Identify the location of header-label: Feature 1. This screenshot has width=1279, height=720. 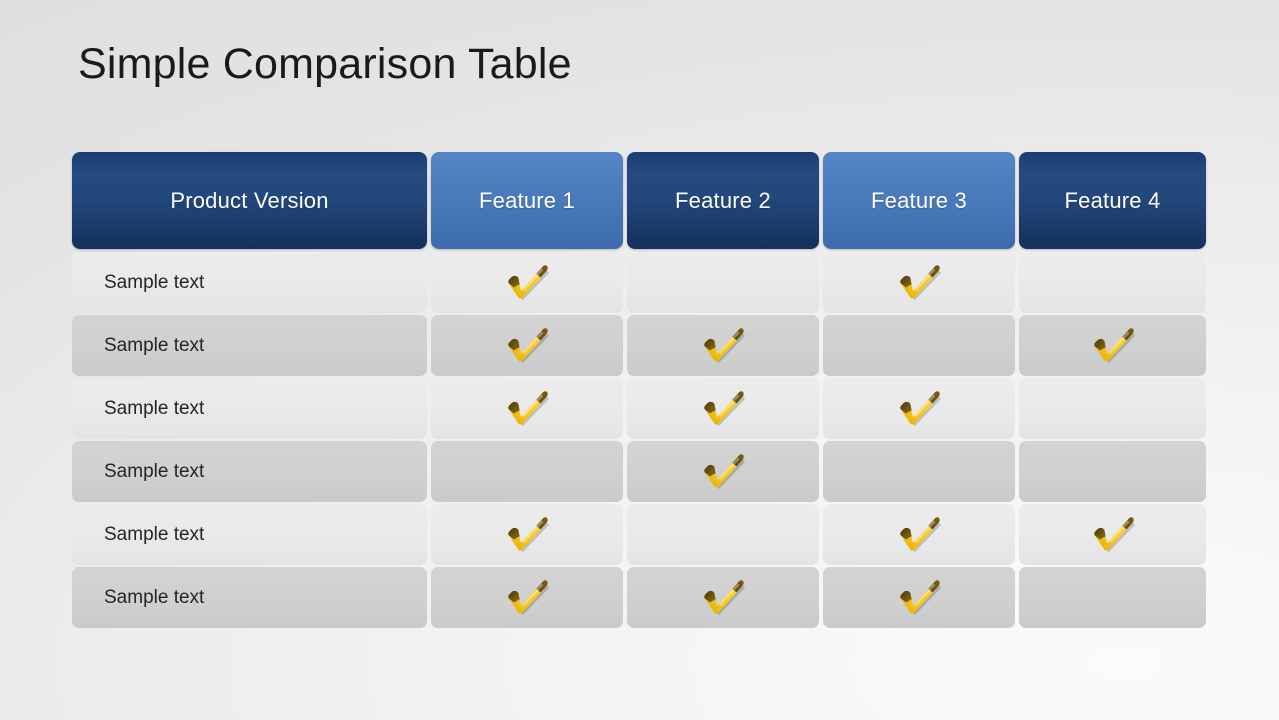
(527, 200).